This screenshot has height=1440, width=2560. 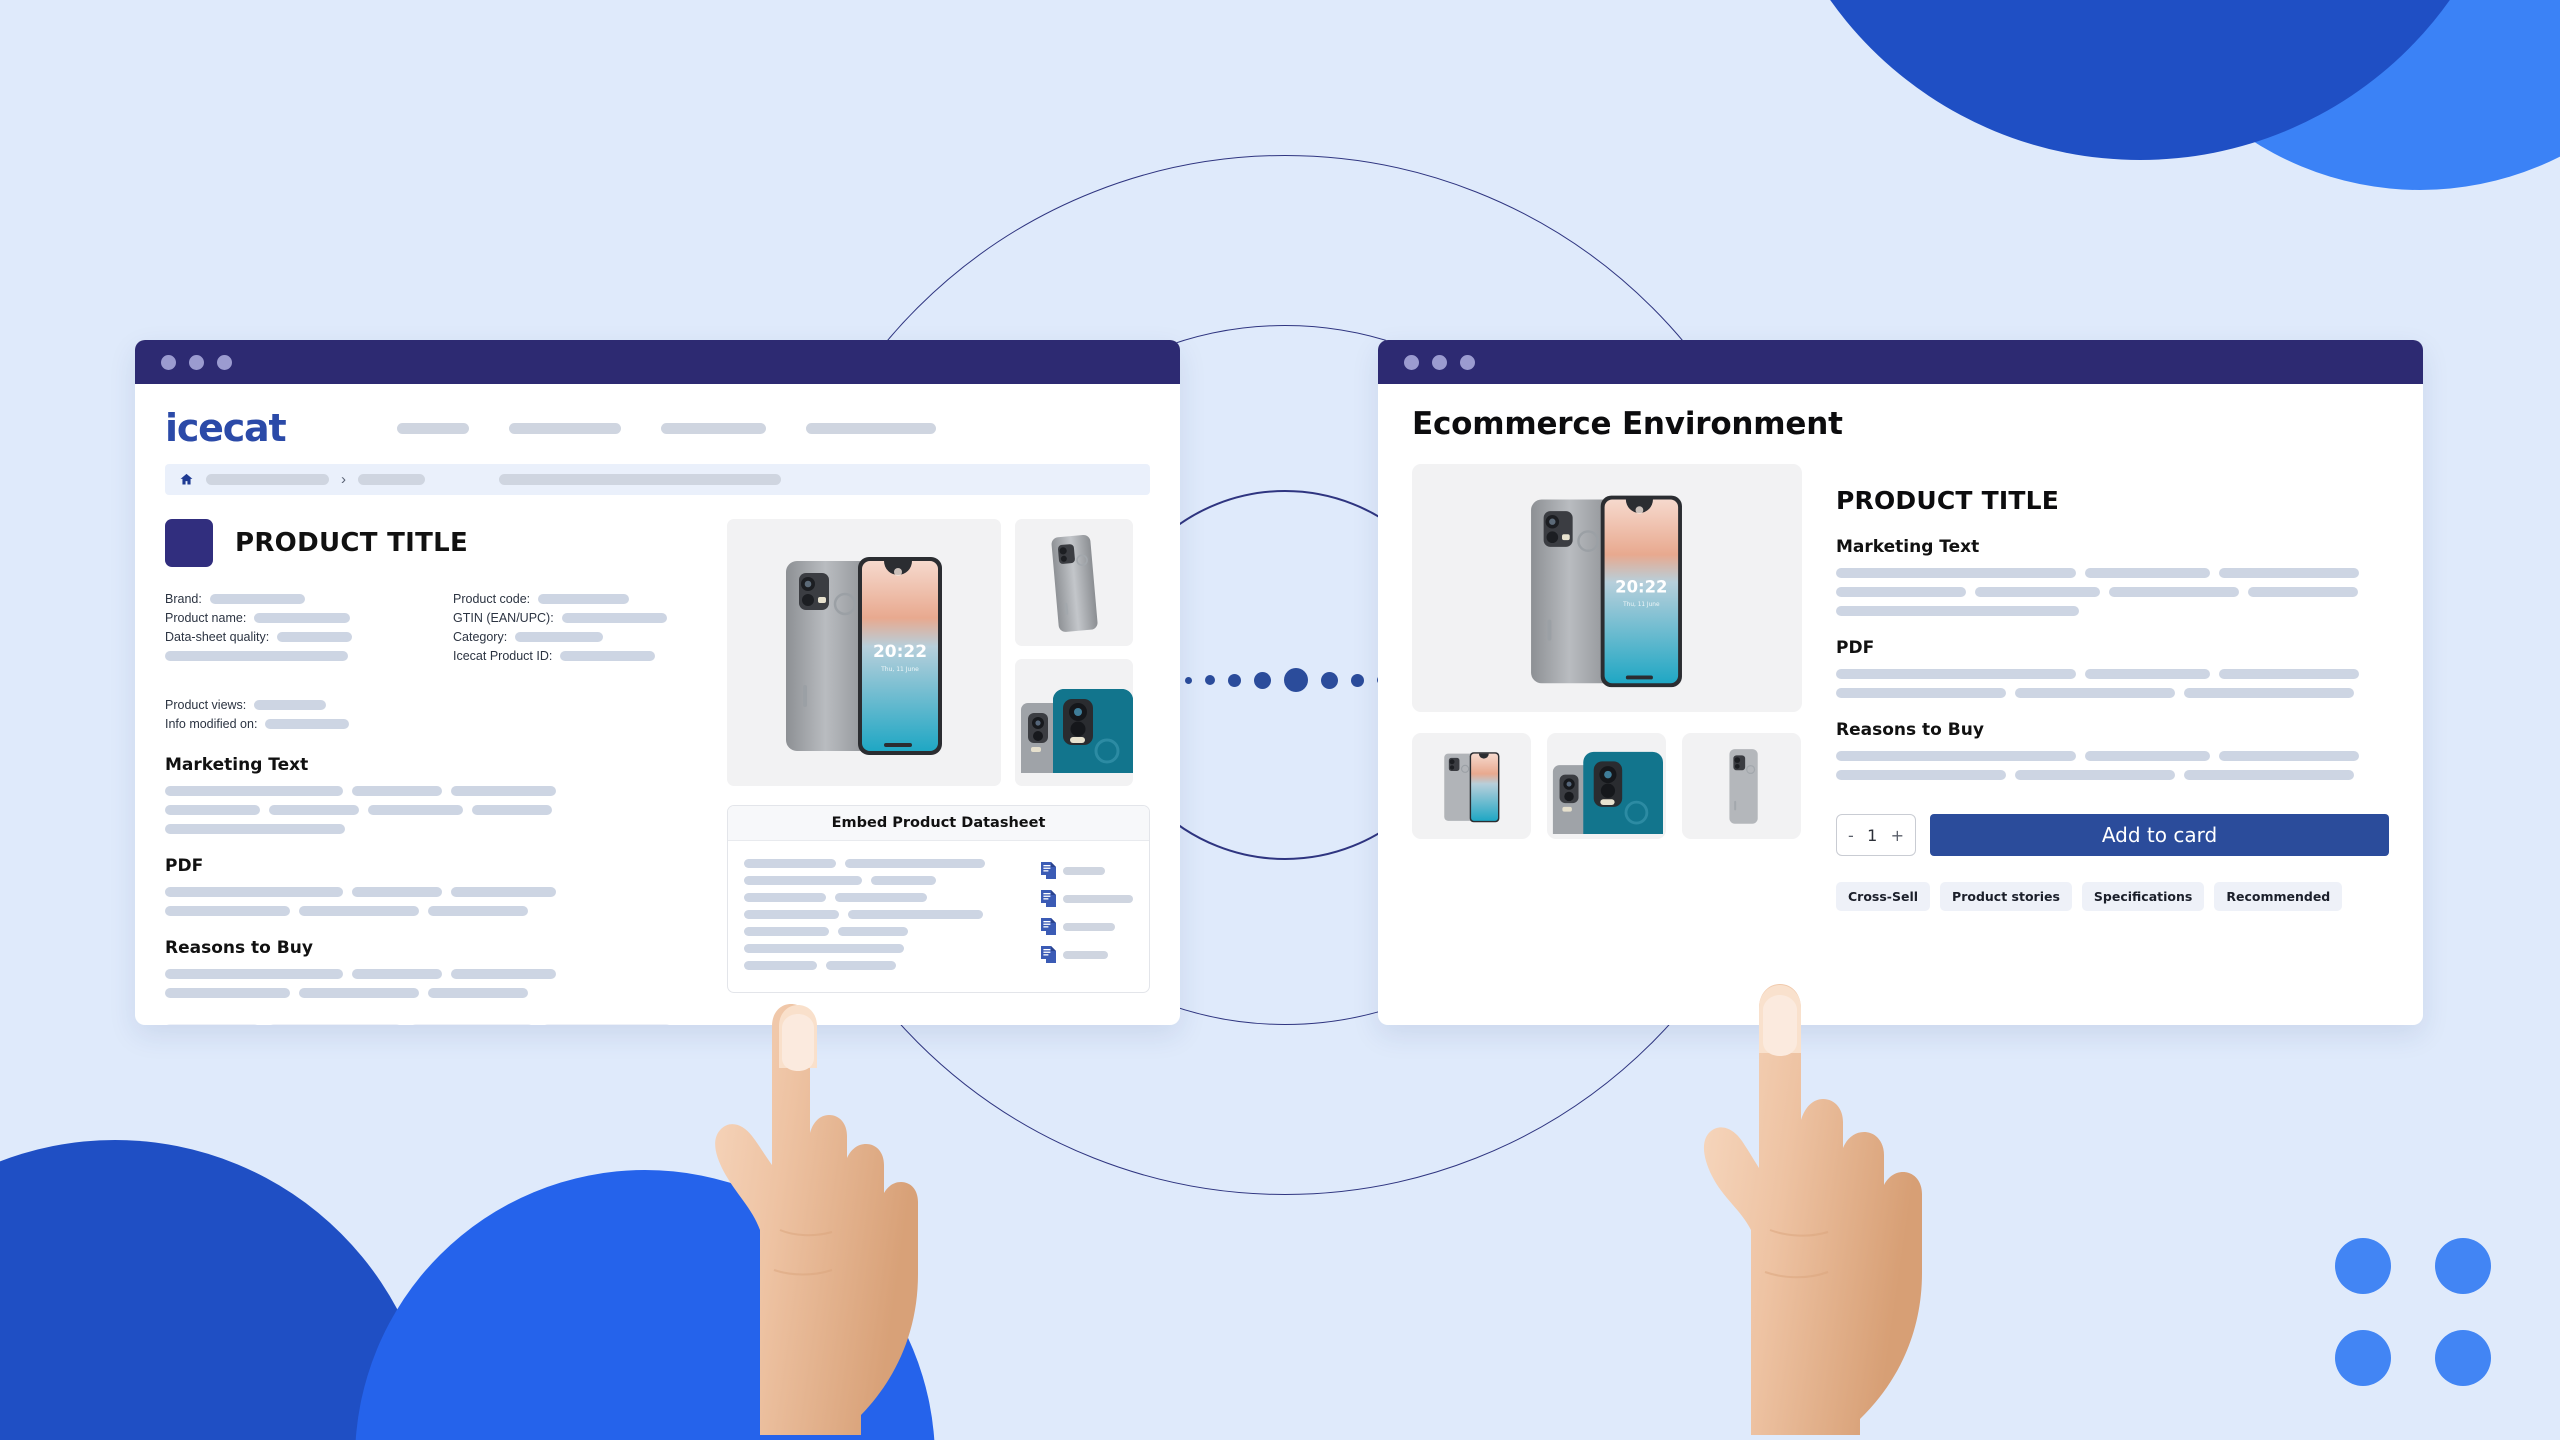 What do you see at coordinates (480, 636) in the screenshot?
I see `spec-label: Category:` at bounding box center [480, 636].